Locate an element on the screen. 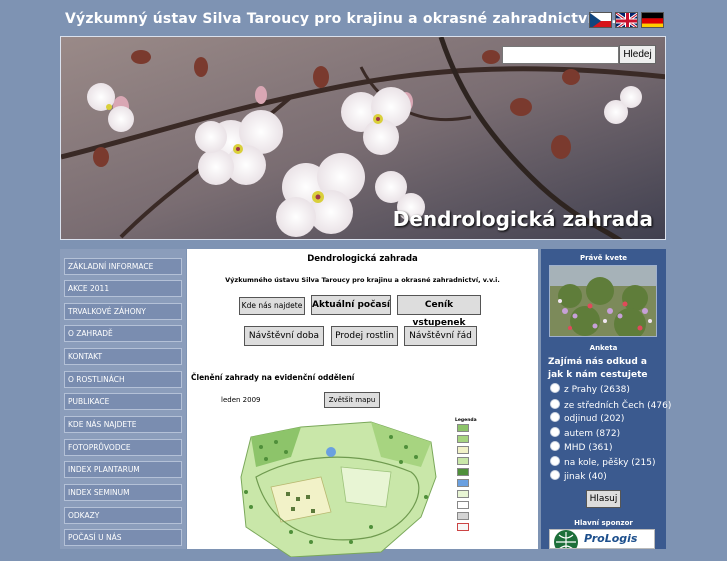 This screenshot has width=727, height=561. poll-option: odjinud (202) is located at coordinates (587, 418).